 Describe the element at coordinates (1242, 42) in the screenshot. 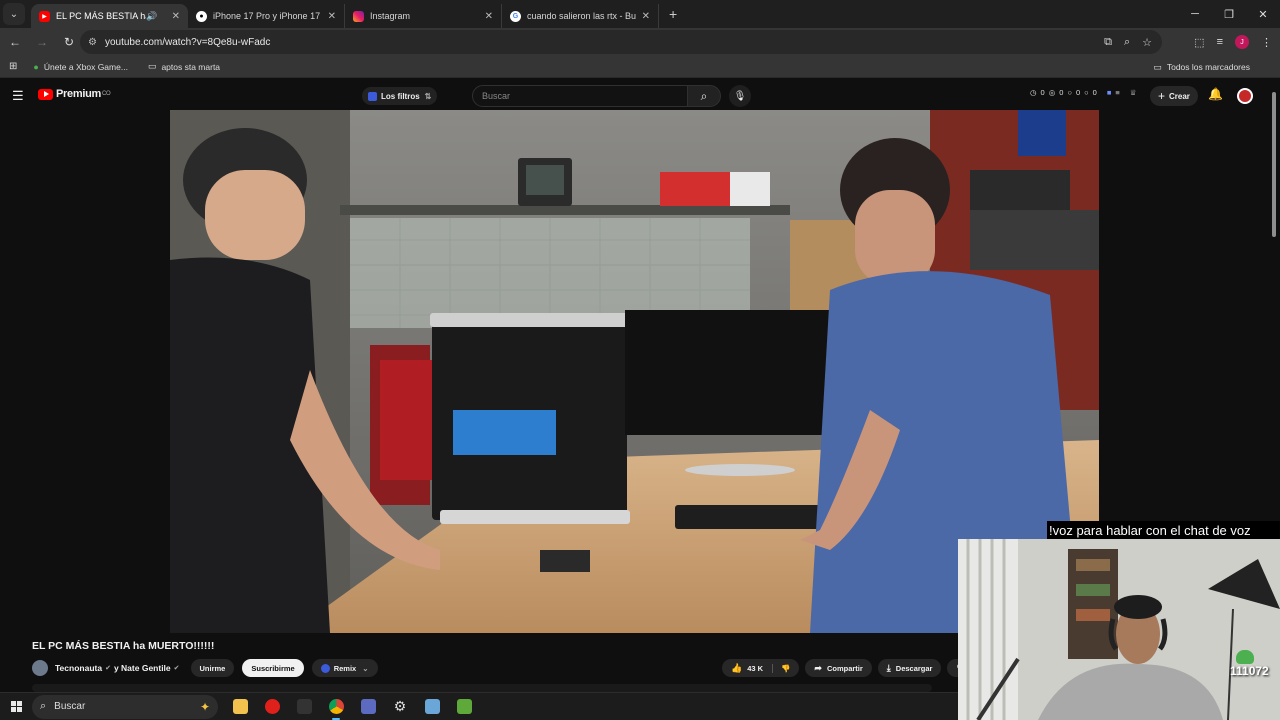

I see `profile-avatar: J` at that location.